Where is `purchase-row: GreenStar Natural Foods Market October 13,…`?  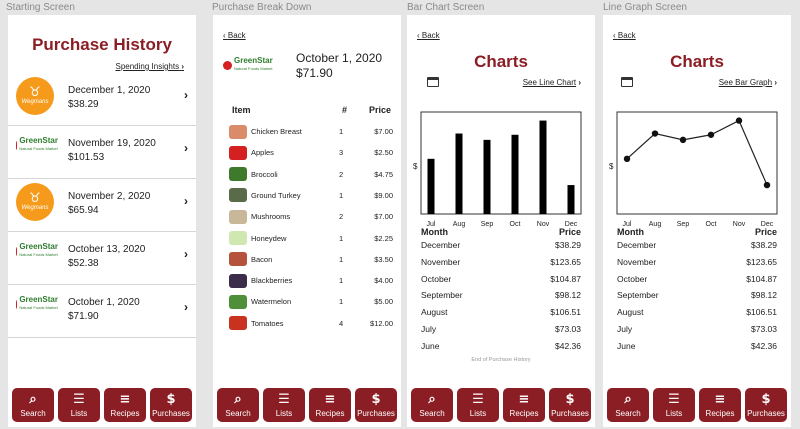 purchase-row: GreenStar Natural Foods Market October 13,… is located at coordinates (102, 258).